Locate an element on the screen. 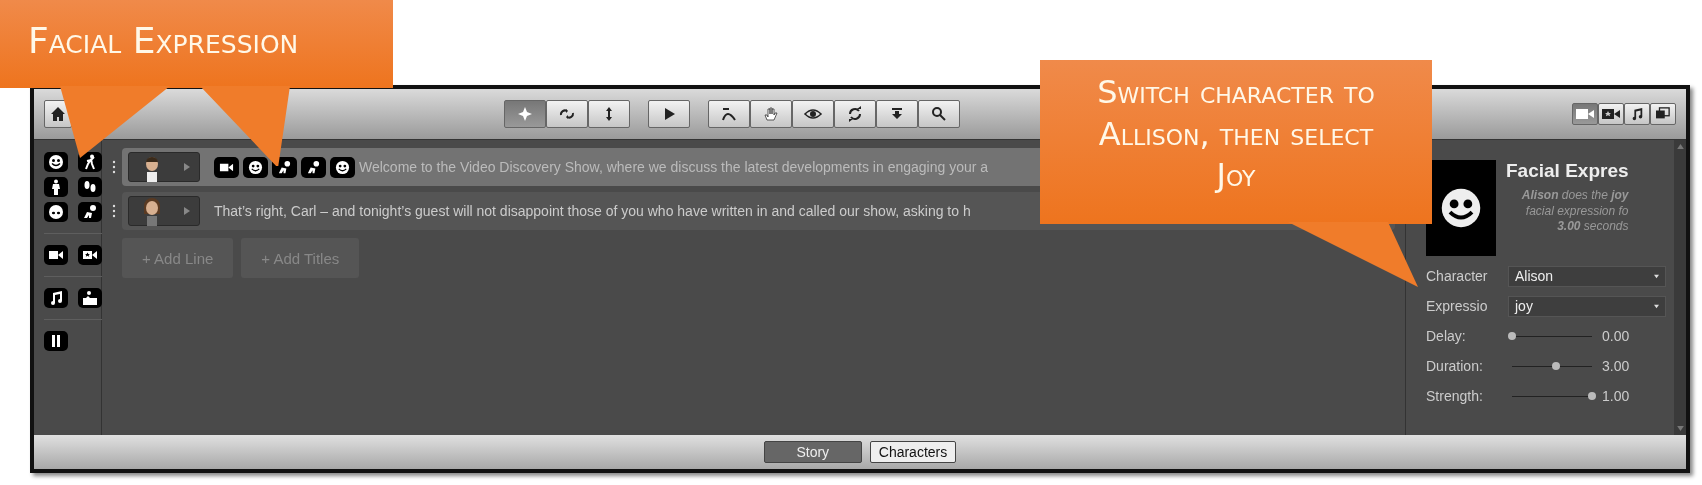 The width and height of the screenshot is (1702, 485). eyes-icon is located at coordinates (56, 212).